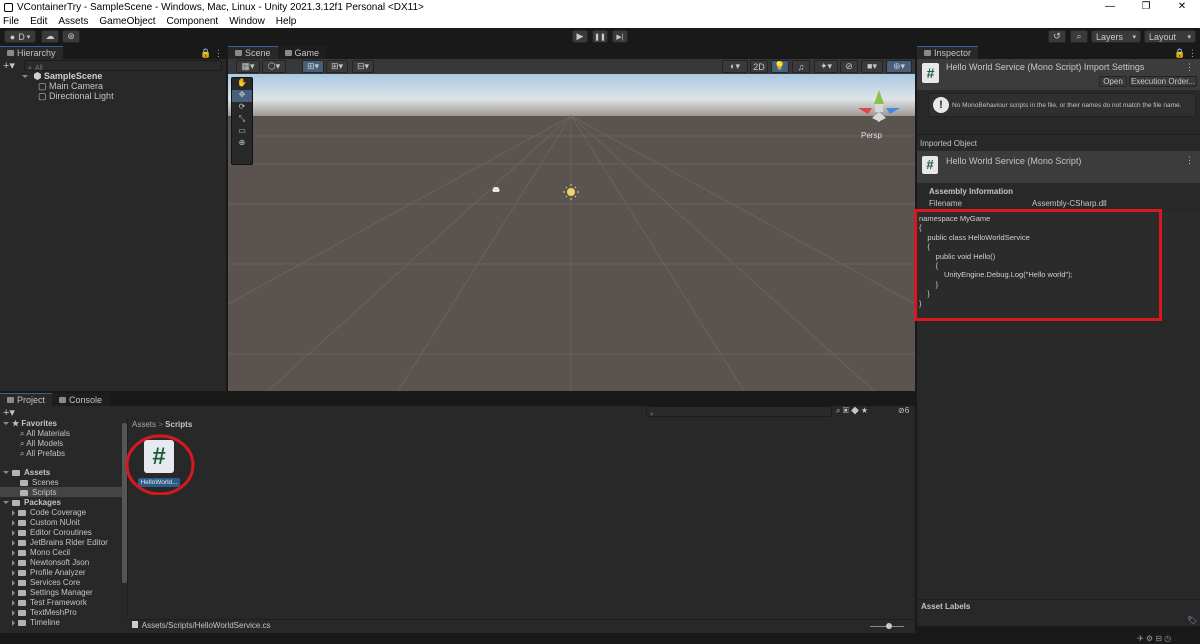 The height and width of the screenshot is (644, 1200). I want to click on hidden-packages-toggle: ⊘6, so click(903, 410).